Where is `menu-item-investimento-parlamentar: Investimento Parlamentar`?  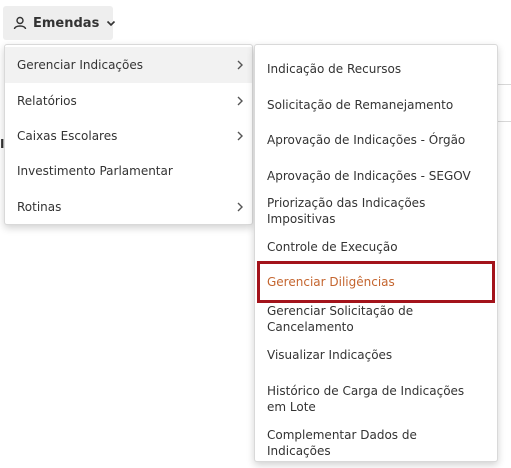 menu-item-investimento-parlamentar: Investimento Parlamentar is located at coordinates (128, 171).